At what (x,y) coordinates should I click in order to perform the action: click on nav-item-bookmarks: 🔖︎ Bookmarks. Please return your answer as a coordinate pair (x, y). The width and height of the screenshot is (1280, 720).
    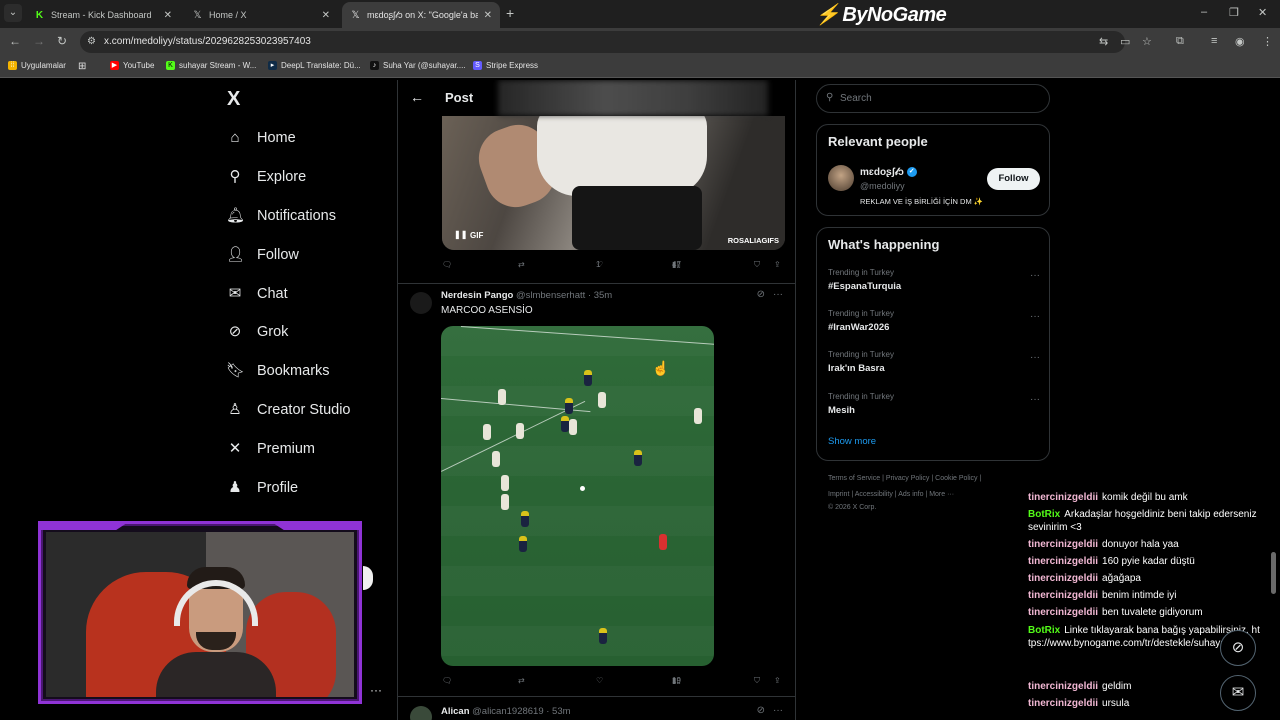
    Looking at the image, I should click on (278, 371).